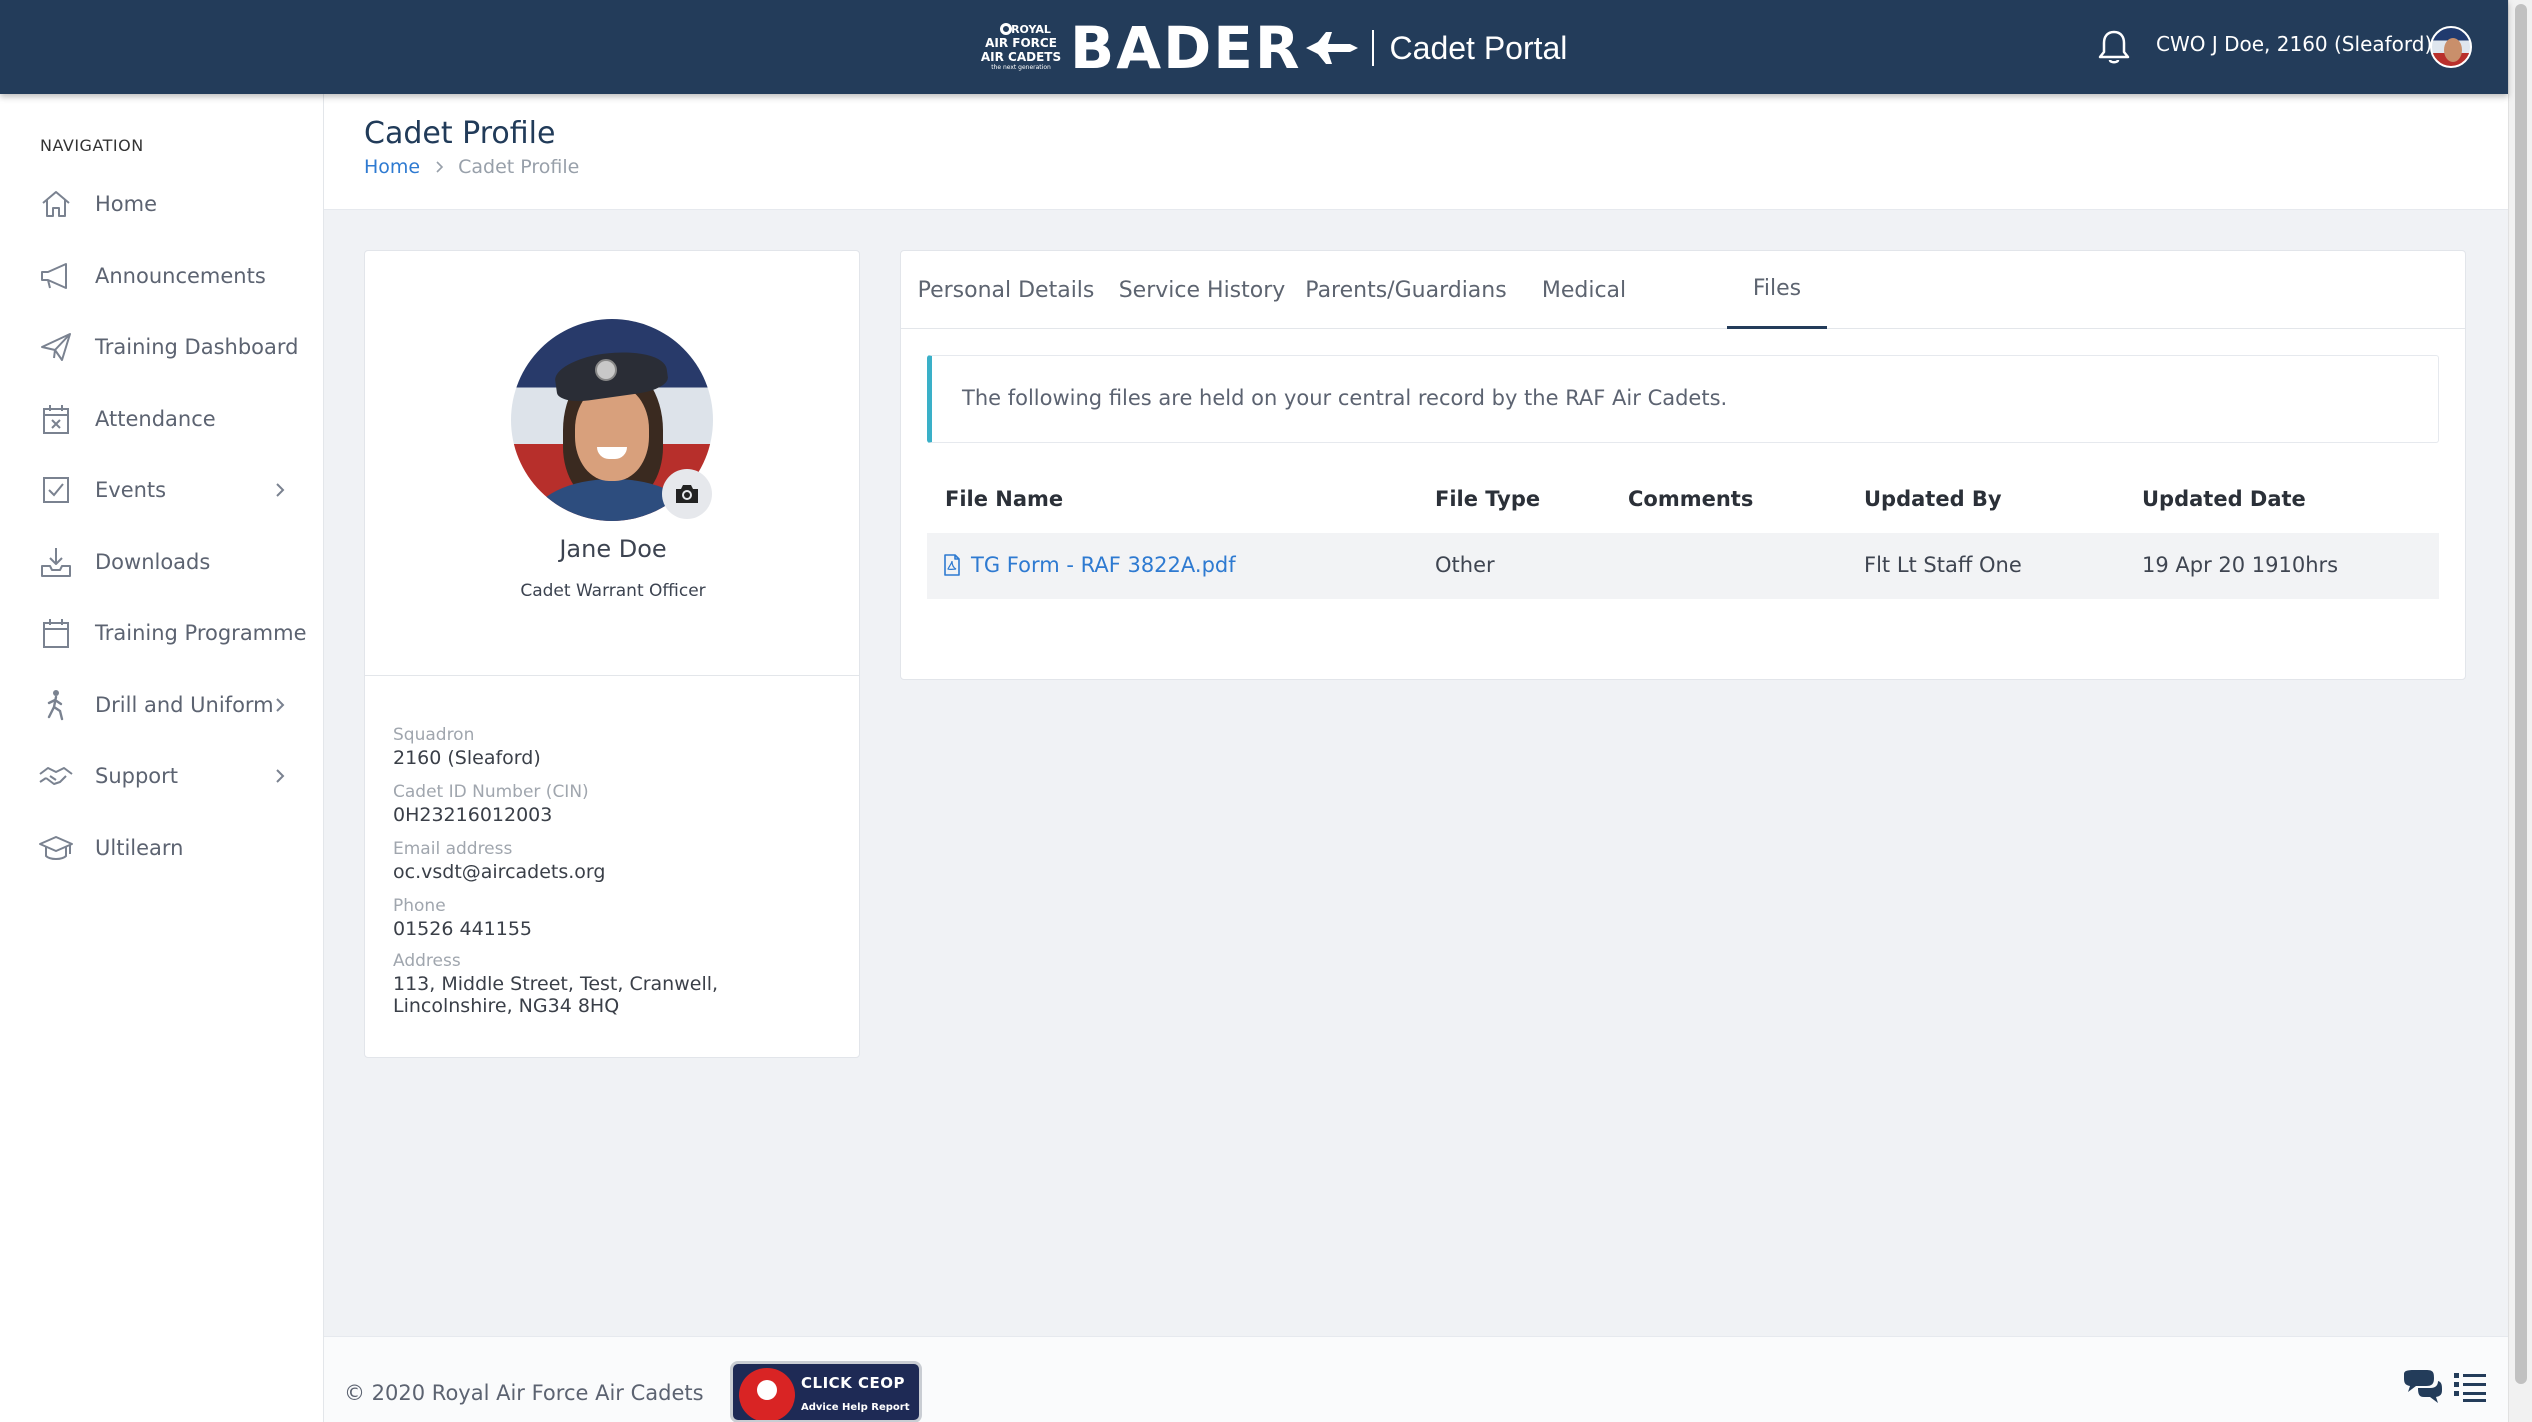  I want to click on sidebar-item-home: Home, so click(162, 204).